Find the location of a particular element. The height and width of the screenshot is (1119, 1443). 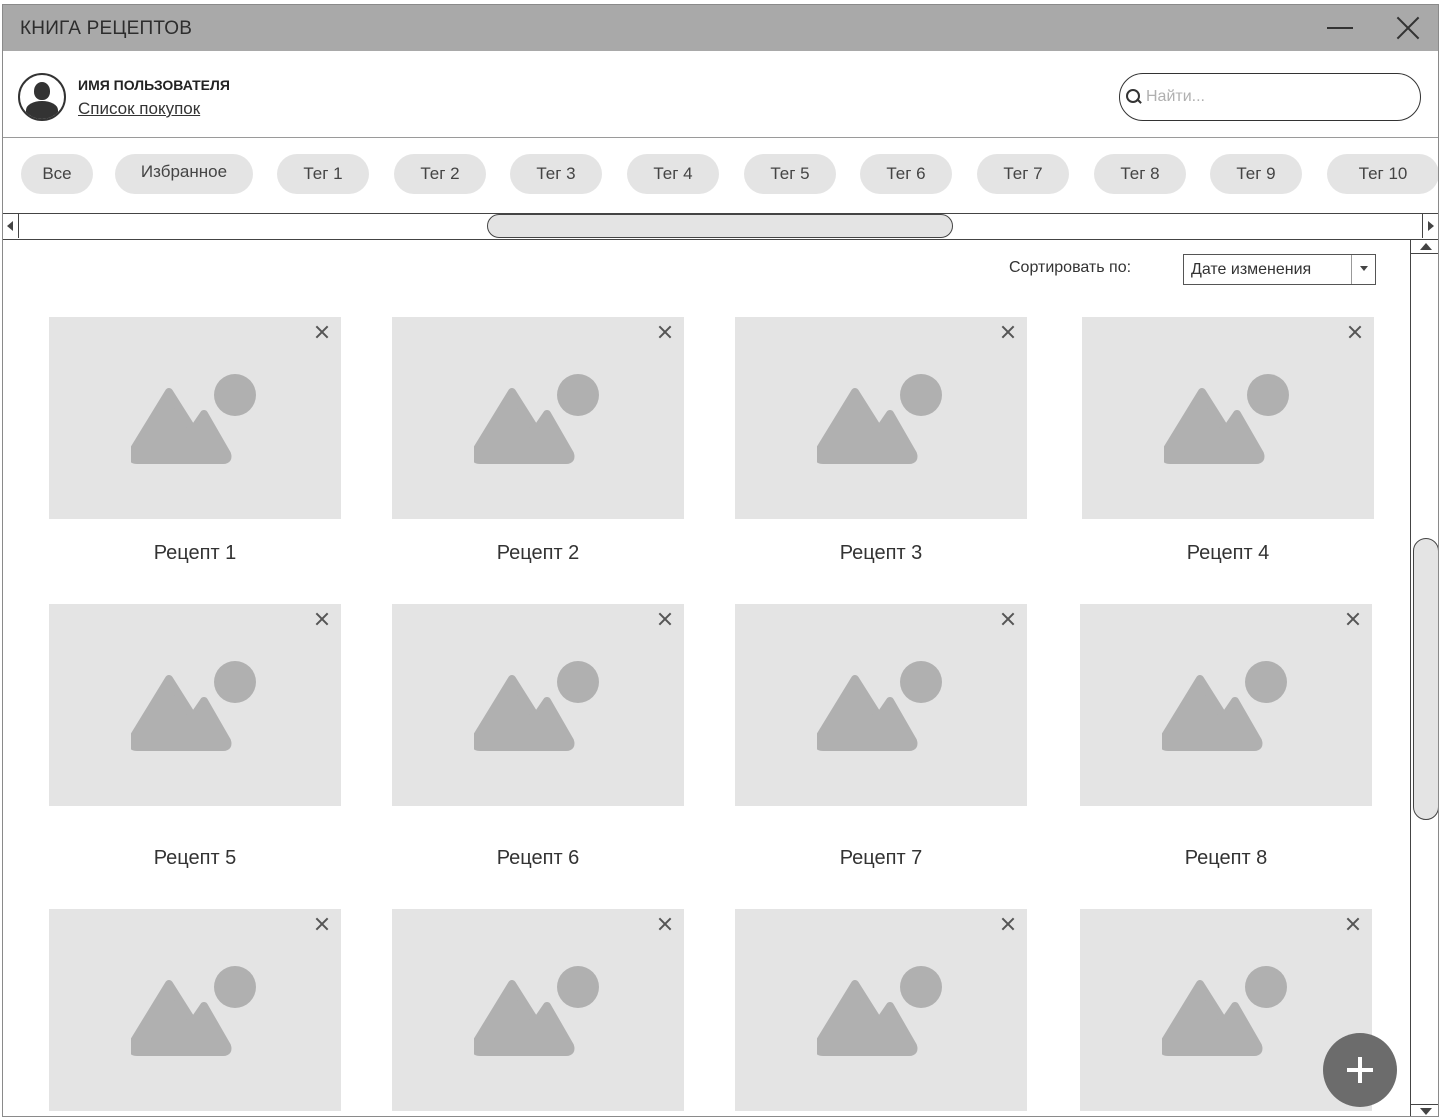

recipe-label-6: Рецепт 6 is located at coordinates (538, 858).